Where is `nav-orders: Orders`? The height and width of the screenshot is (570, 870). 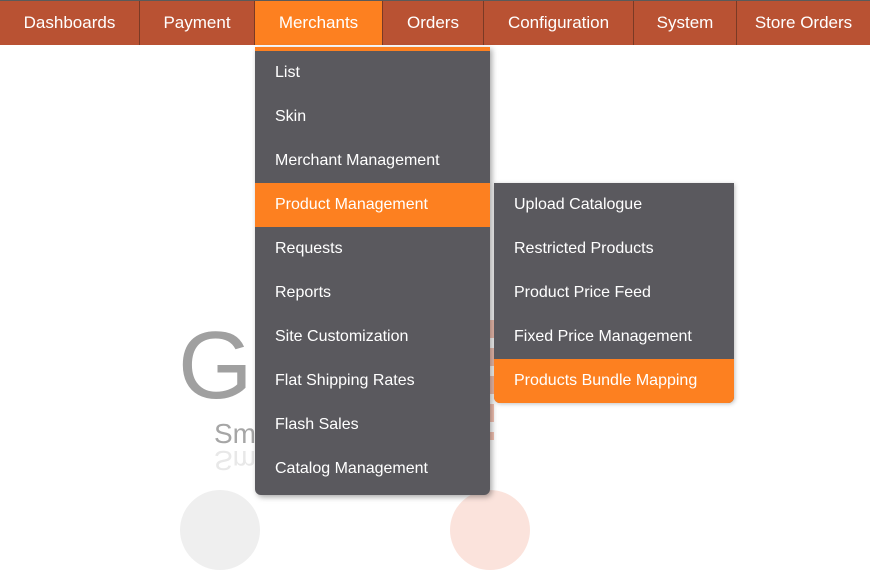 nav-orders: Orders is located at coordinates (433, 23).